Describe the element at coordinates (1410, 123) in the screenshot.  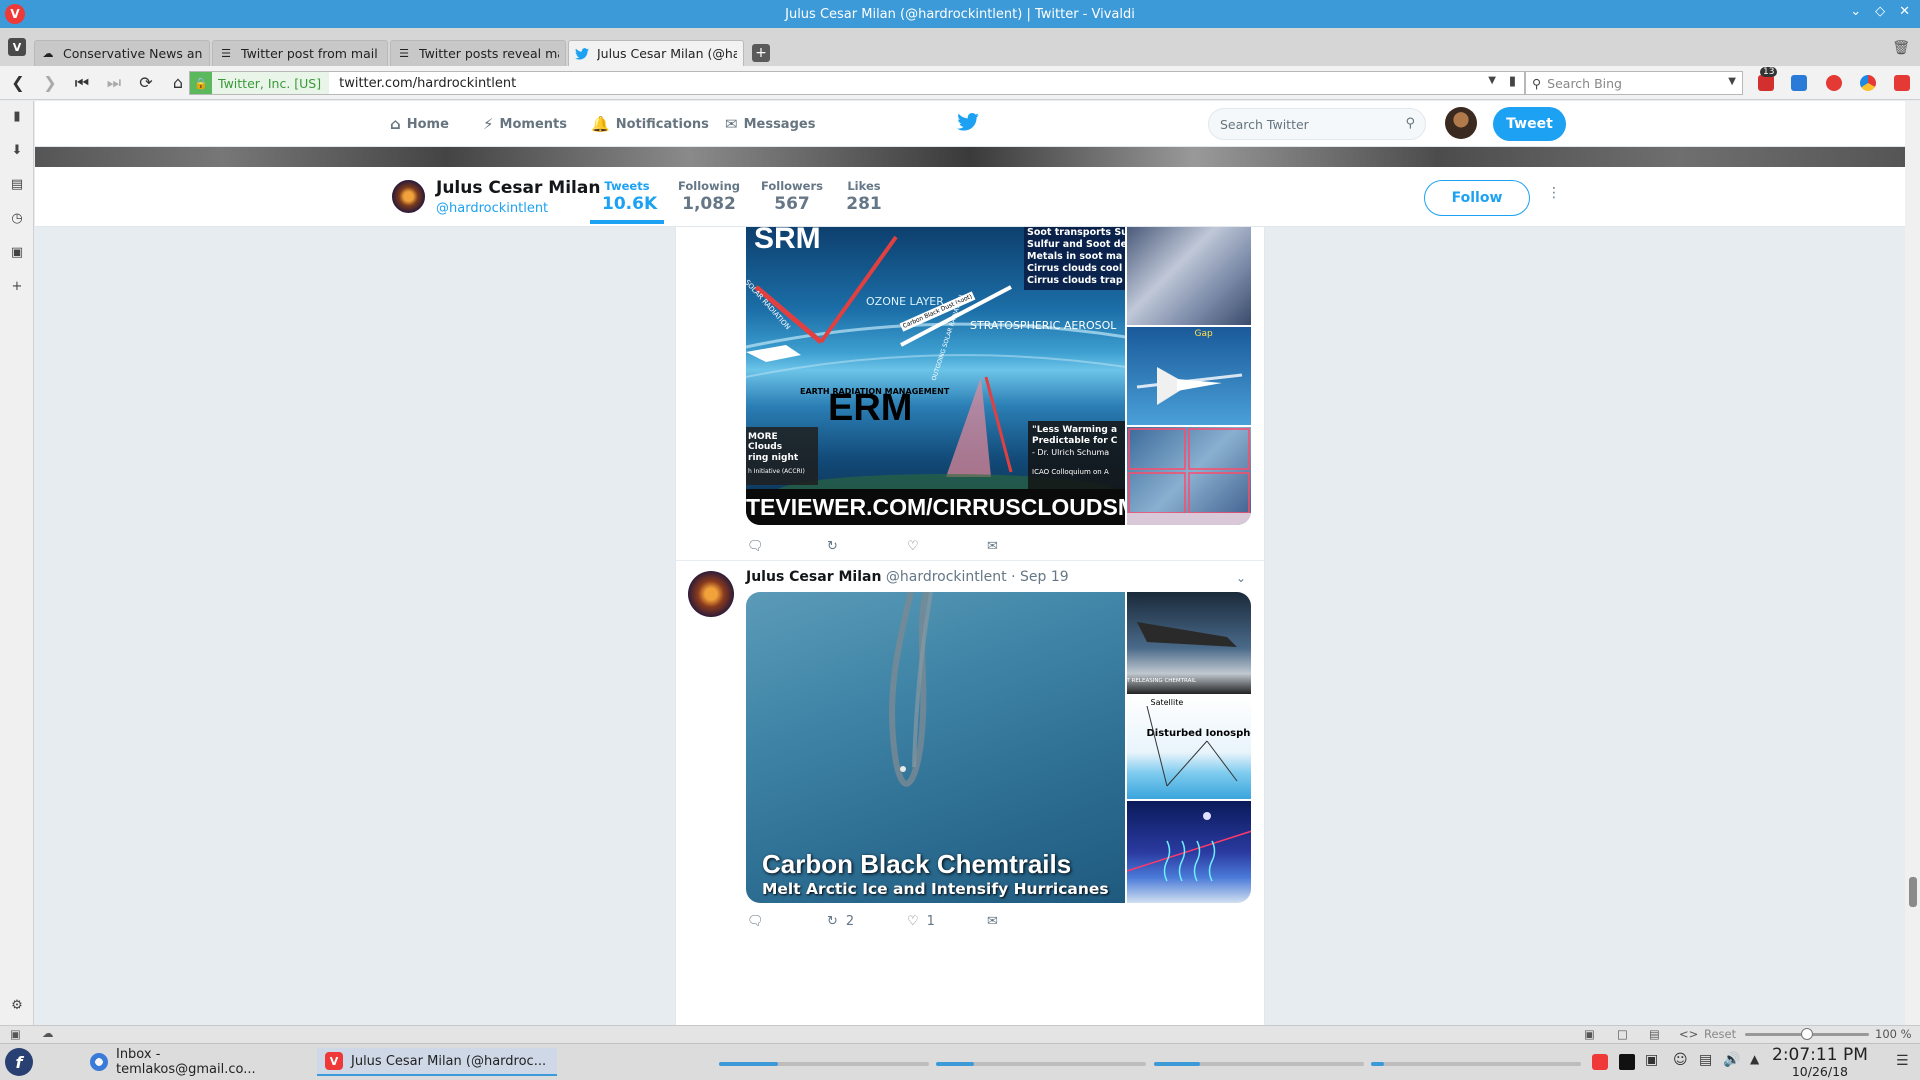
I see `search-icon: ⚲` at that location.